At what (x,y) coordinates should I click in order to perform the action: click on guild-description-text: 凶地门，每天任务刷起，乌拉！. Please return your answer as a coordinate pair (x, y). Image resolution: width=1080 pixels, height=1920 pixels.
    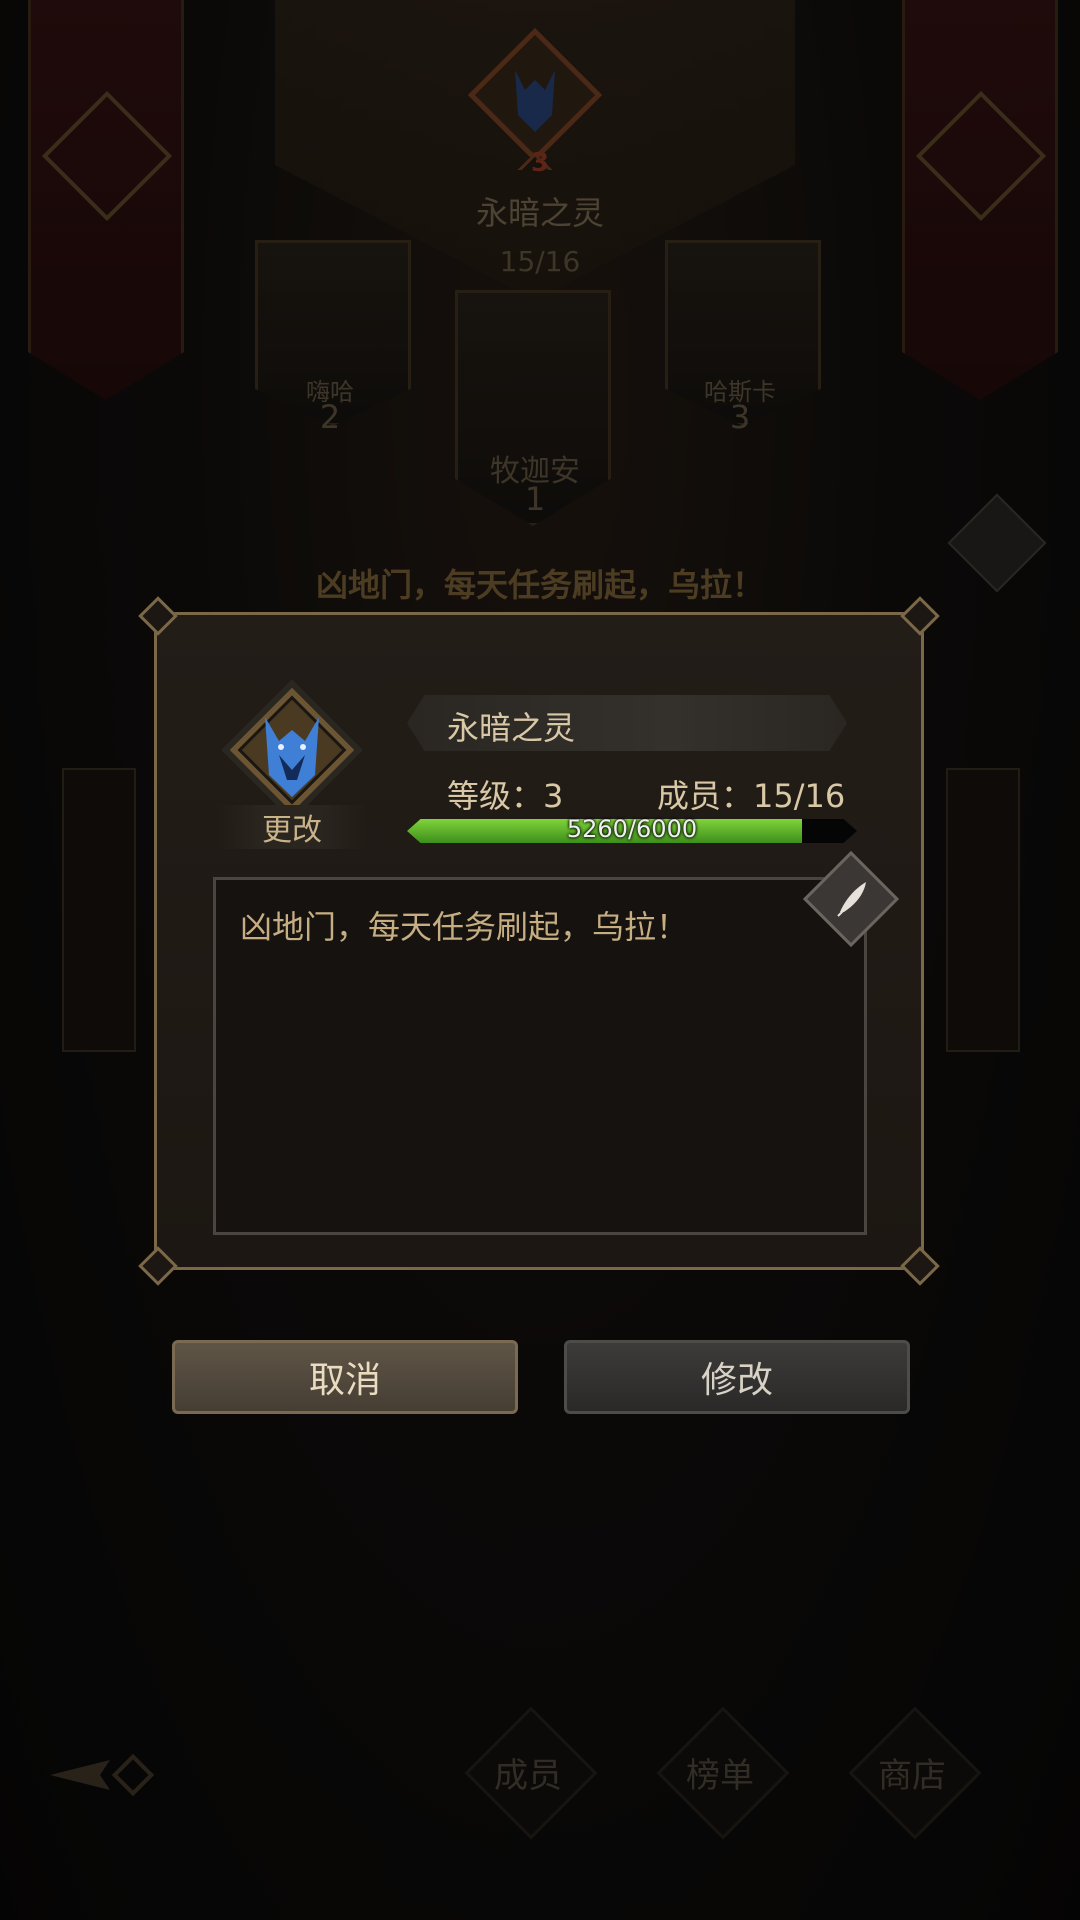
    Looking at the image, I should click on (464, 927).